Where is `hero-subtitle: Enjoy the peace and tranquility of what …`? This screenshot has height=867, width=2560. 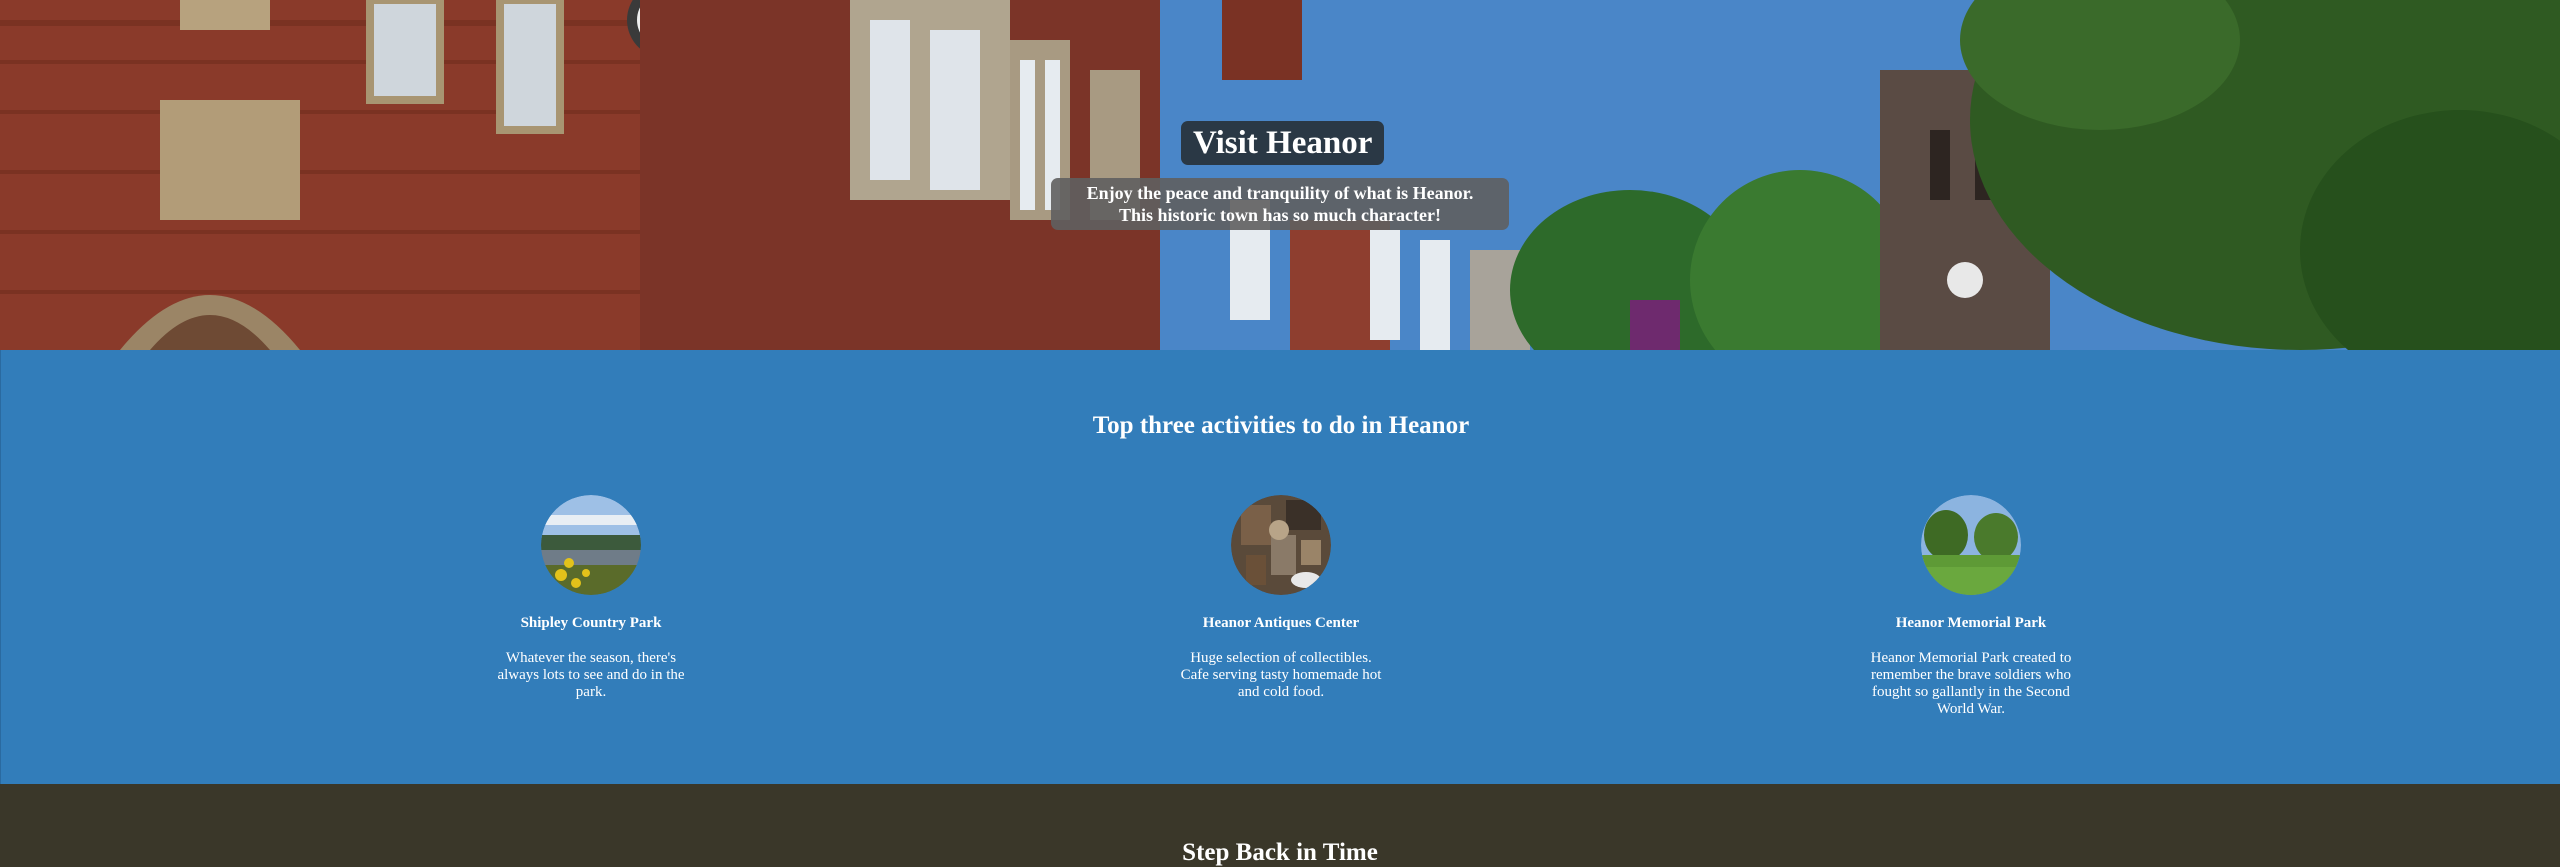 hero-subtitle: Enjoy the peace and tranquility of what … is located at coordinates (1280, 204).